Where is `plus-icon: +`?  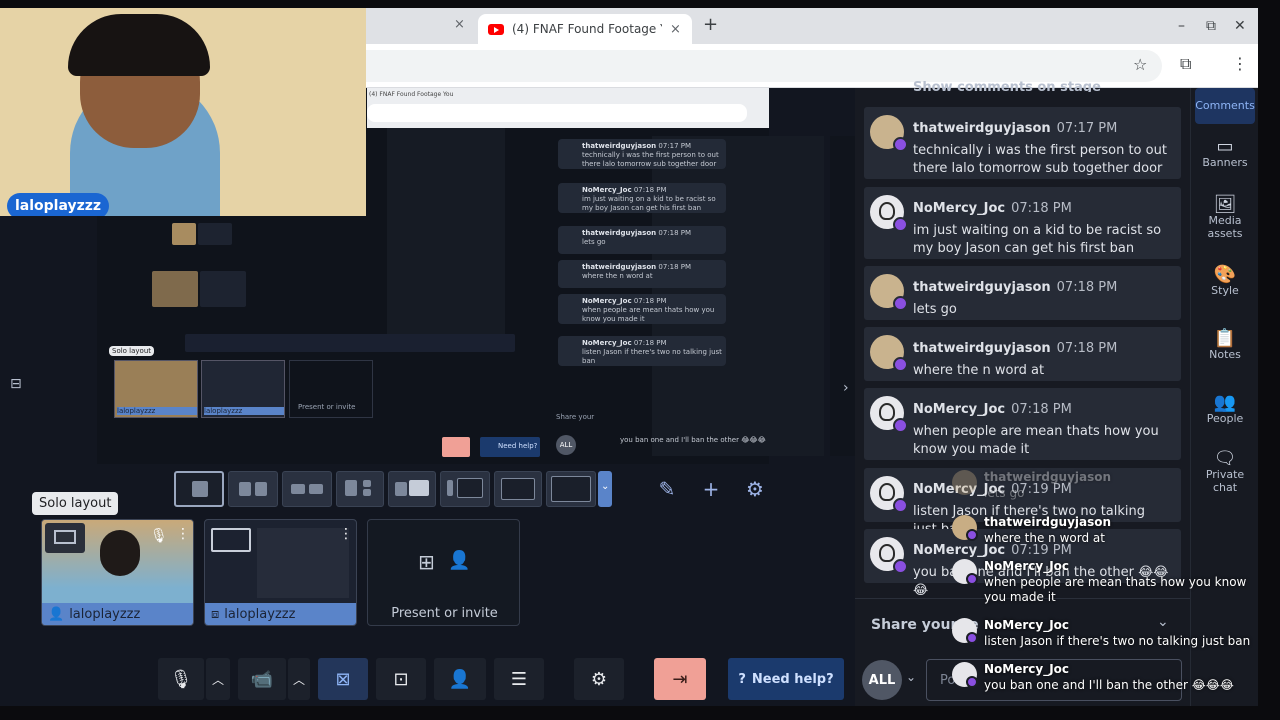 plus-icon: + is located at coordinates (711, 489).